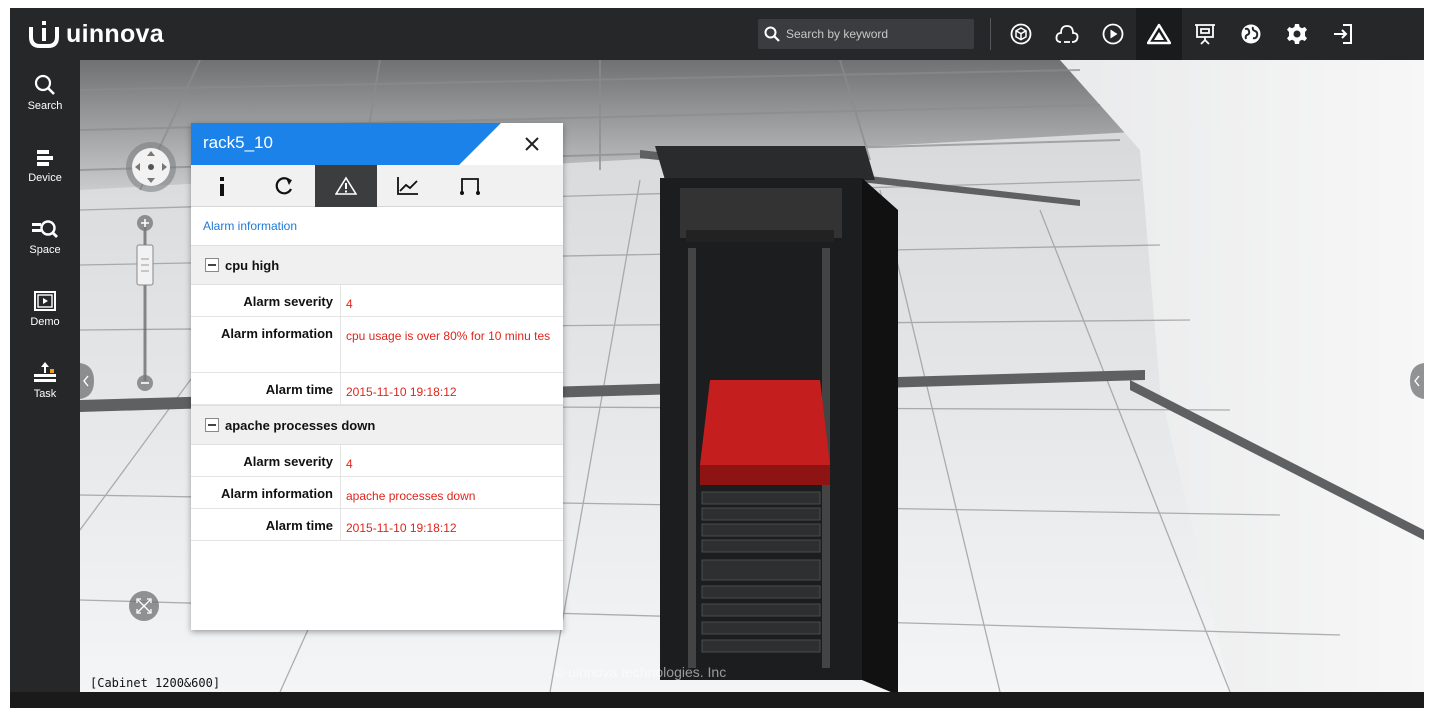 This screenshot has width=1430, height=716. I want to click on play-button, so click(1113, 34).